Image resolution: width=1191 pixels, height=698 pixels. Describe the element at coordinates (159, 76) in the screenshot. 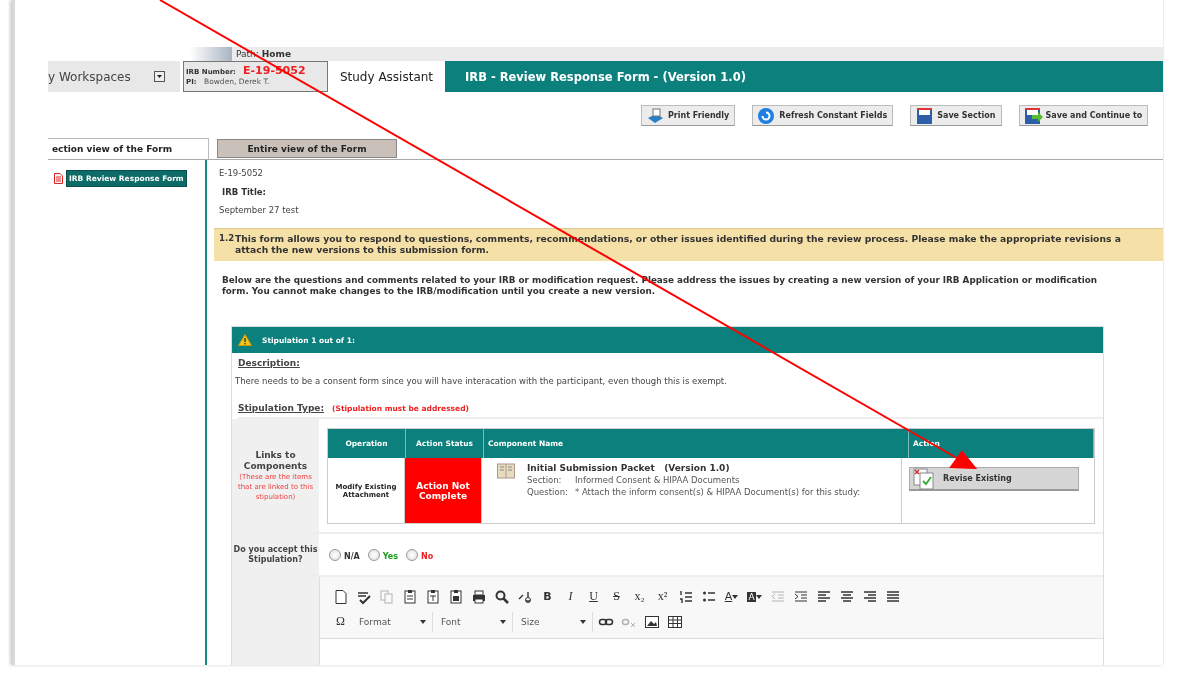

I see `dropdown-icon` at that location.